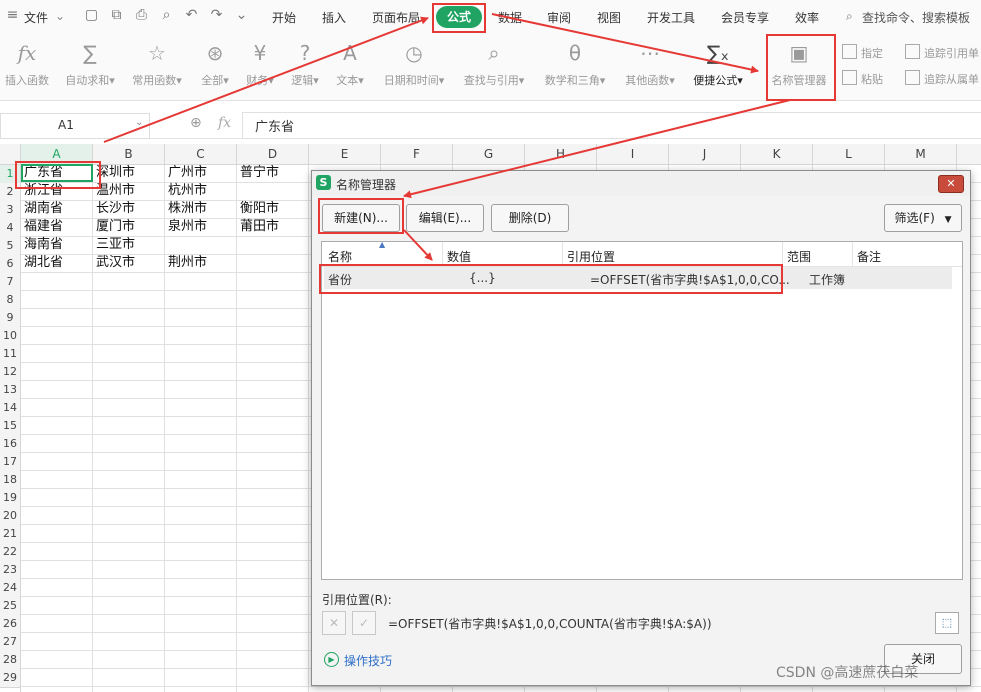 The image size is (981, 692). What do you see at coordinates (266, 79) in the screenshot?
I see `arrow-a1-to-formula-tab` at bounding box center [266, 79].